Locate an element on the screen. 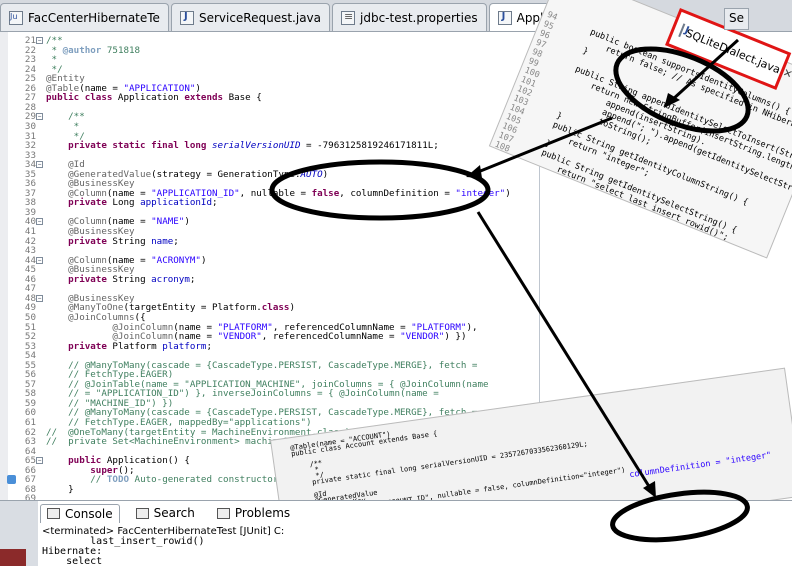  console-tab-1: Search is located at coordinates (165, 513).